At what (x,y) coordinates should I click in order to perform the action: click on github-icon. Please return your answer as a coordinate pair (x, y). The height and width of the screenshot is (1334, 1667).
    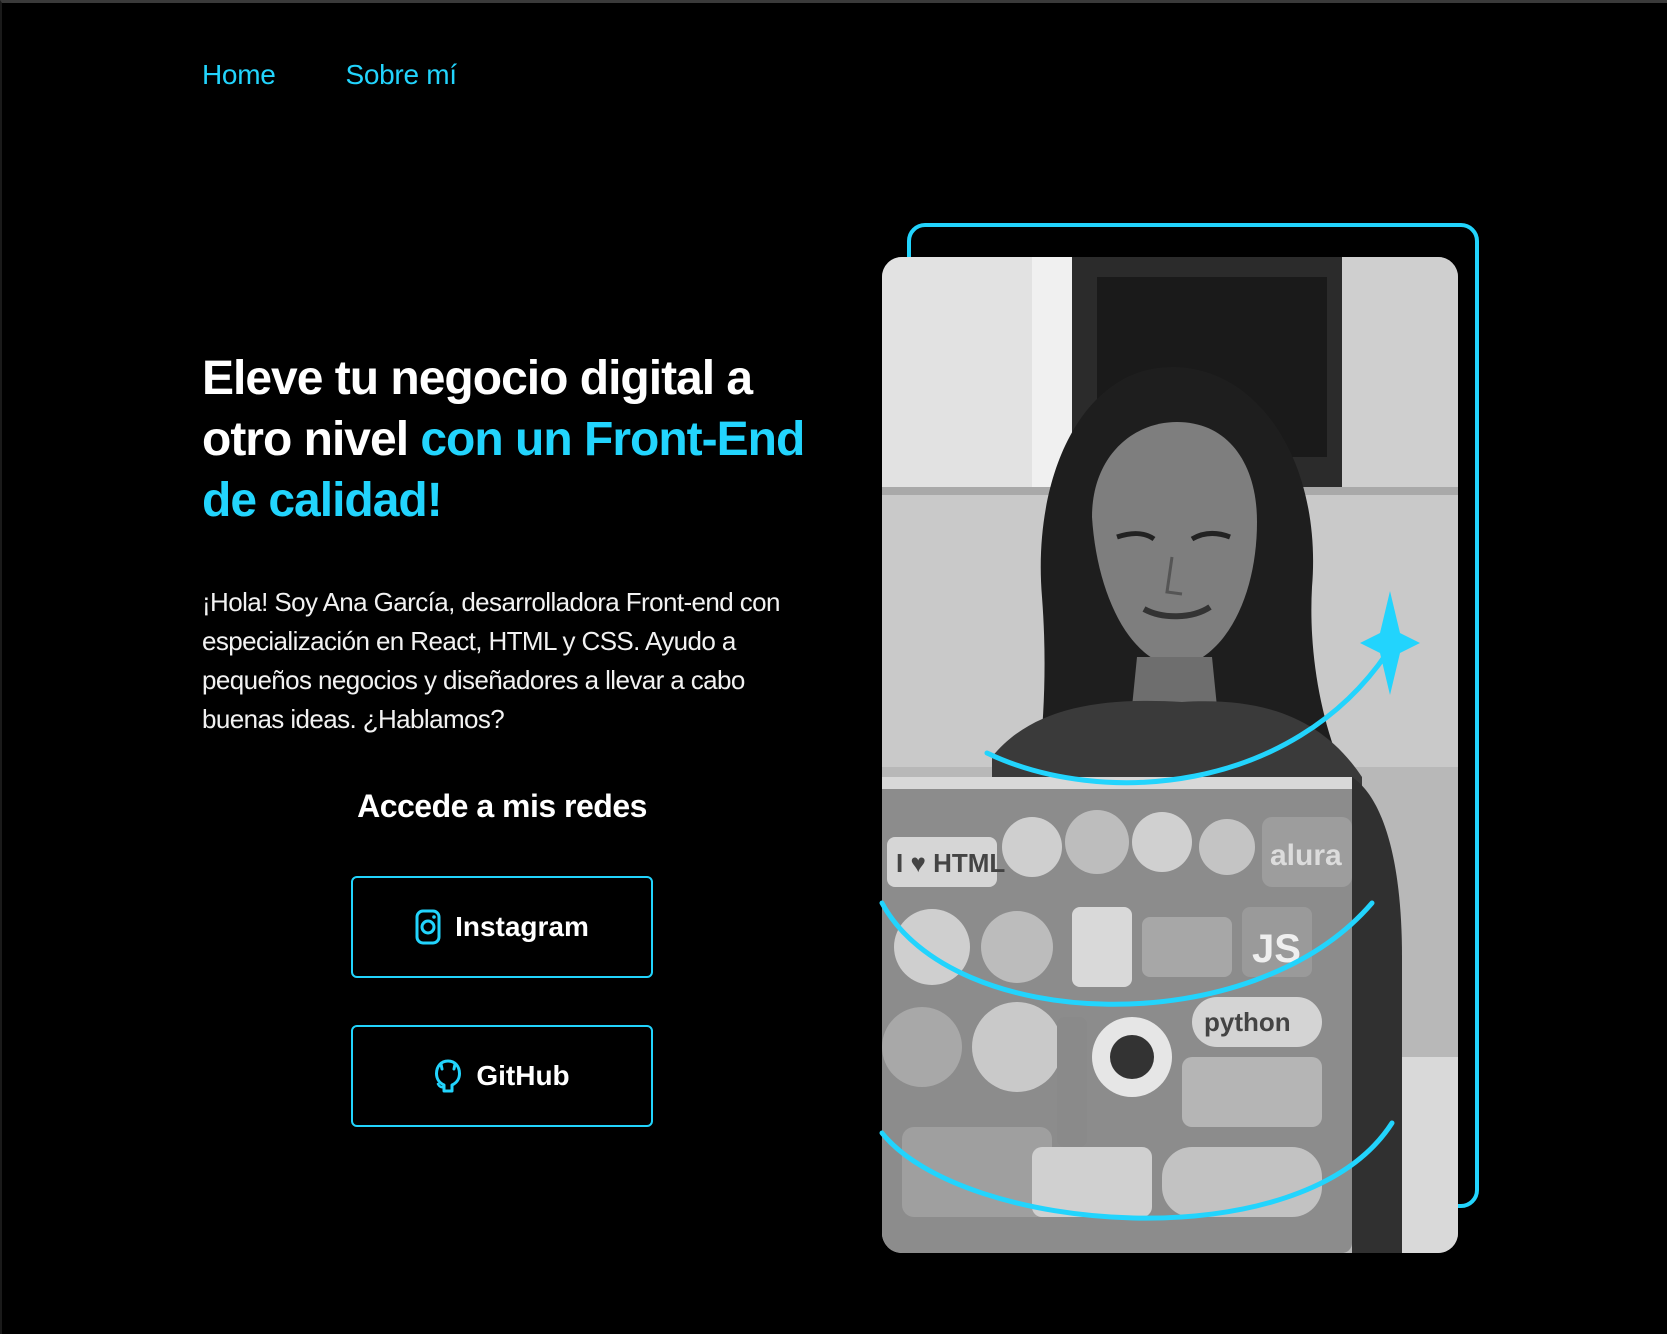
    Looking at the image, I should click on (448, 1076).